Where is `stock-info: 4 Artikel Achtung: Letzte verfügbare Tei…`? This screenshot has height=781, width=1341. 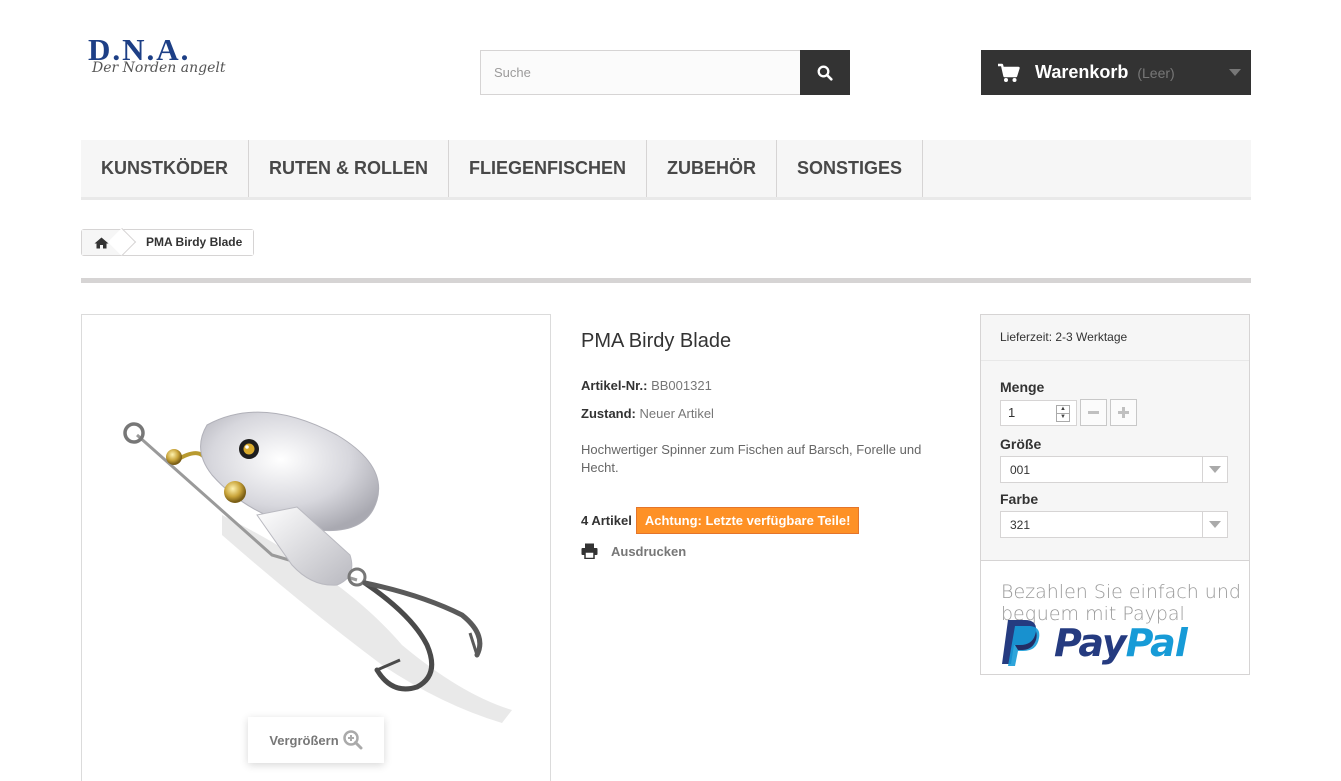 stock-info: 4 Artikel Achtung: Letzte verfügbare Tei… is located at coordinates (720, 520).